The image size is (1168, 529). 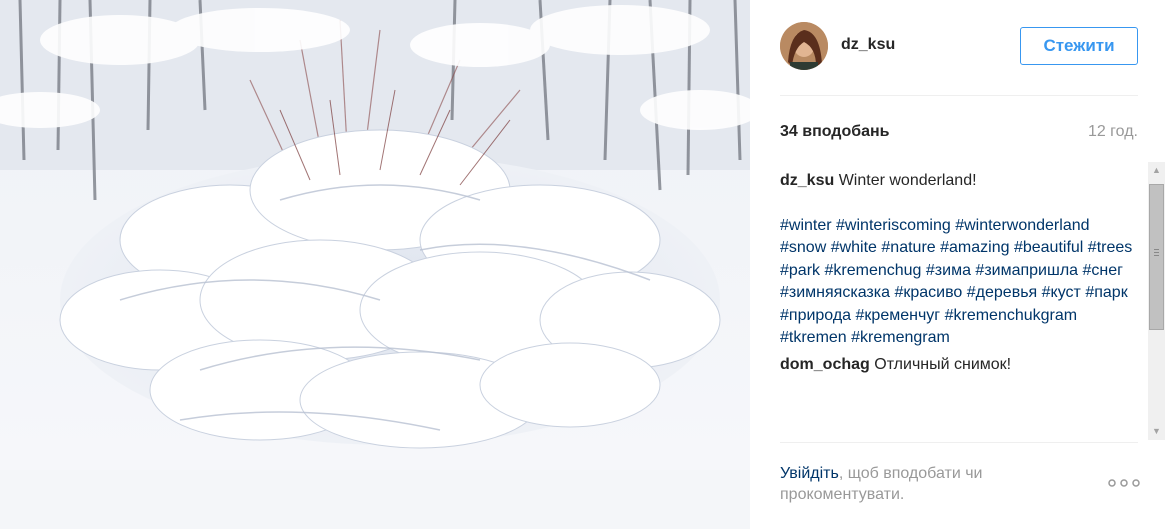 I want to click on hashtag: #kremenchug, so click(x=872, y=270).